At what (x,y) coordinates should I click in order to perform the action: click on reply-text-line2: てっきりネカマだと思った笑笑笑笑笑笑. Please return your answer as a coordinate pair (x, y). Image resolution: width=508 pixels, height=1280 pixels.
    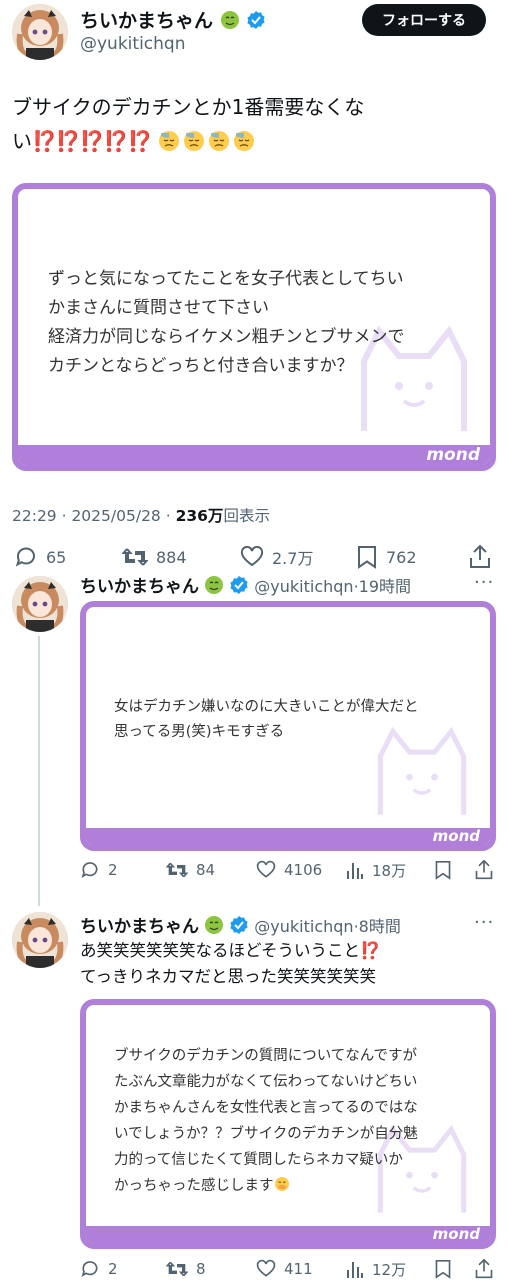
    Looking at the image, I should click on (228, 976).